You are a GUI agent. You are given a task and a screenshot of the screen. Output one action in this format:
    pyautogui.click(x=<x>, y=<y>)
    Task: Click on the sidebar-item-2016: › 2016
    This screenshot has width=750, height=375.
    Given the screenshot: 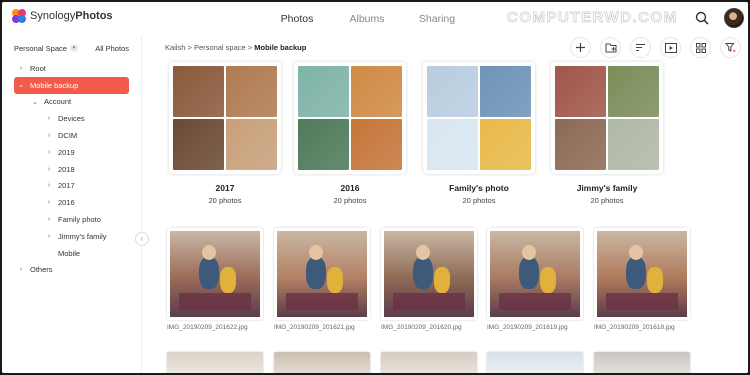 What is the action you would take?
    pyautogui.click(x=71, y=202)
    